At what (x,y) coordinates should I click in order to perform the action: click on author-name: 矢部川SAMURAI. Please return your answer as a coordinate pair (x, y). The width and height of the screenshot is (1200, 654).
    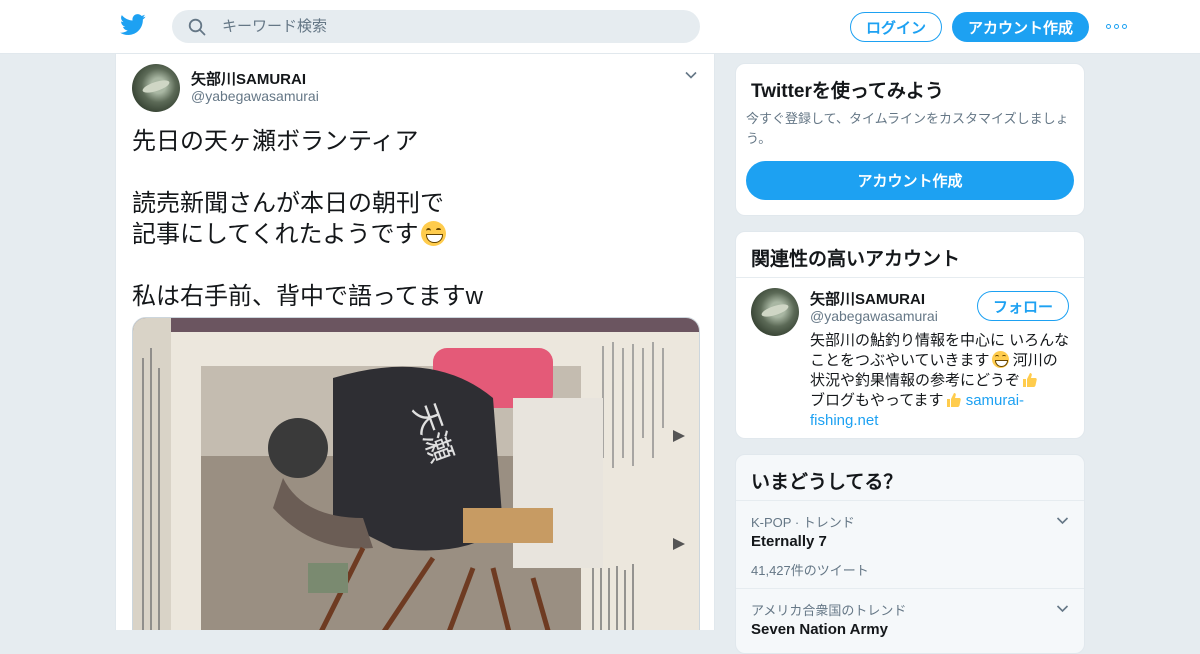
    Looking at the image, I should click on (248, 78).